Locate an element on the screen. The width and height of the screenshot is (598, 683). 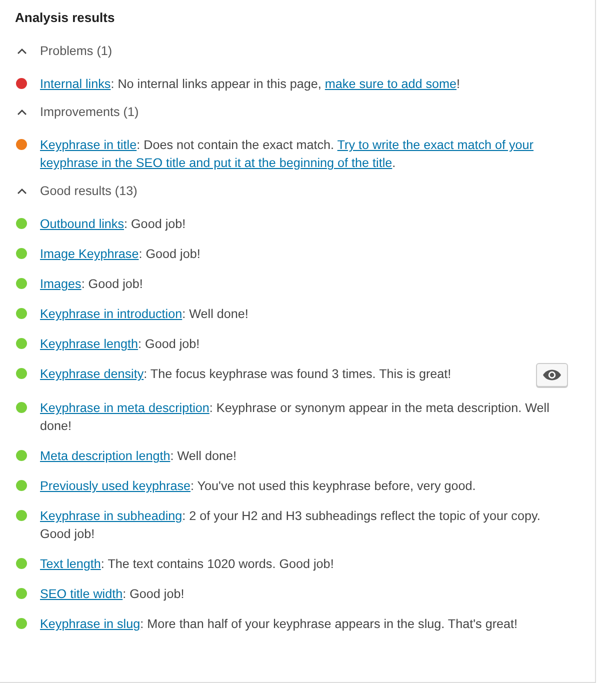
result-link: Keyphrase in subheading is located at coordinates (111, 516).